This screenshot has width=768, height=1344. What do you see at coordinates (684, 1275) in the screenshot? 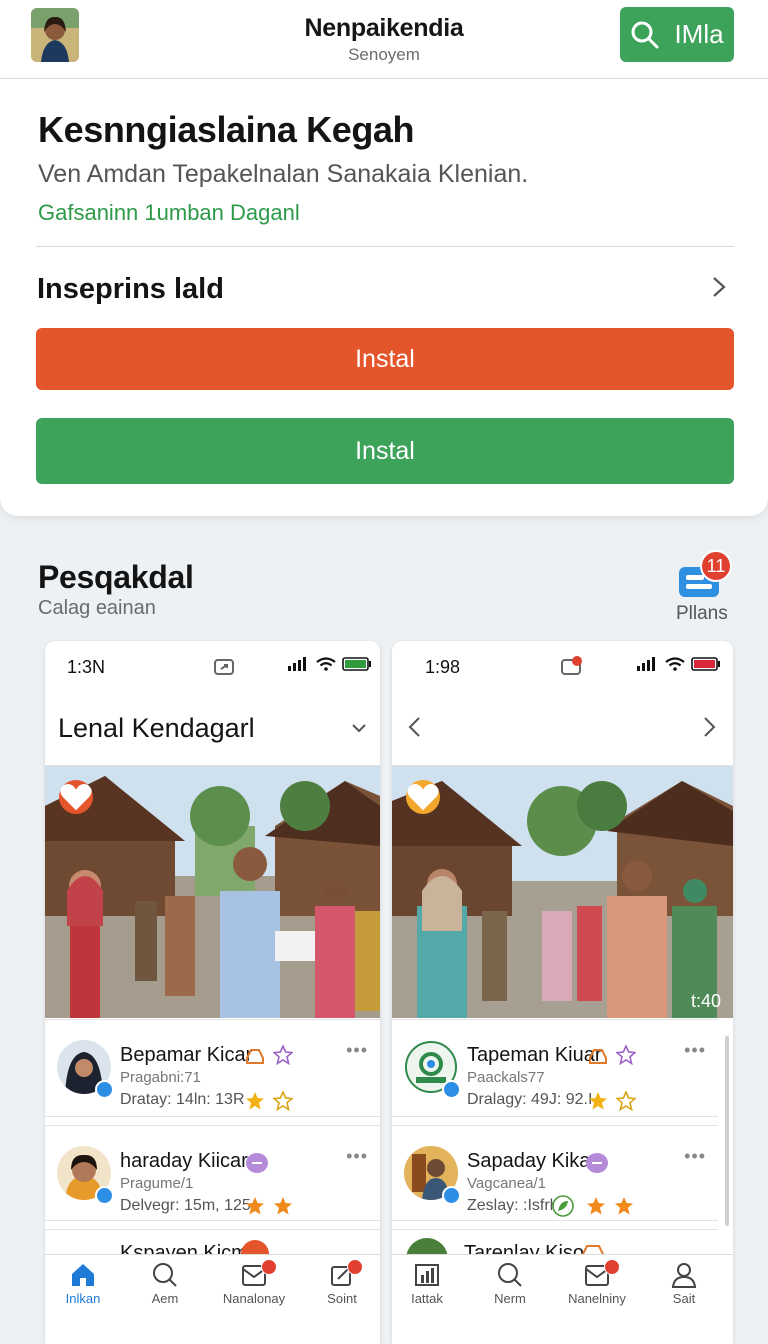
I see `user-icon` at bounding box center [684, 1275].